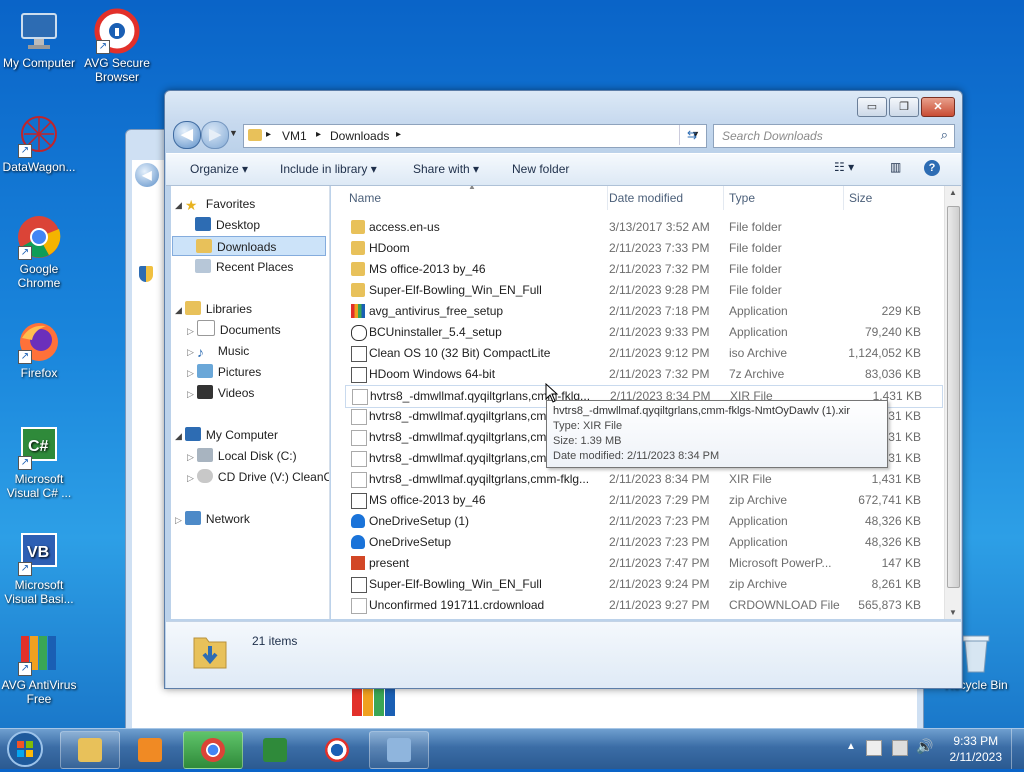 This screenshot has width=1024, height=772. I want to click on file-date: 2/11/2023 7:23 PM, so click(659, 521).